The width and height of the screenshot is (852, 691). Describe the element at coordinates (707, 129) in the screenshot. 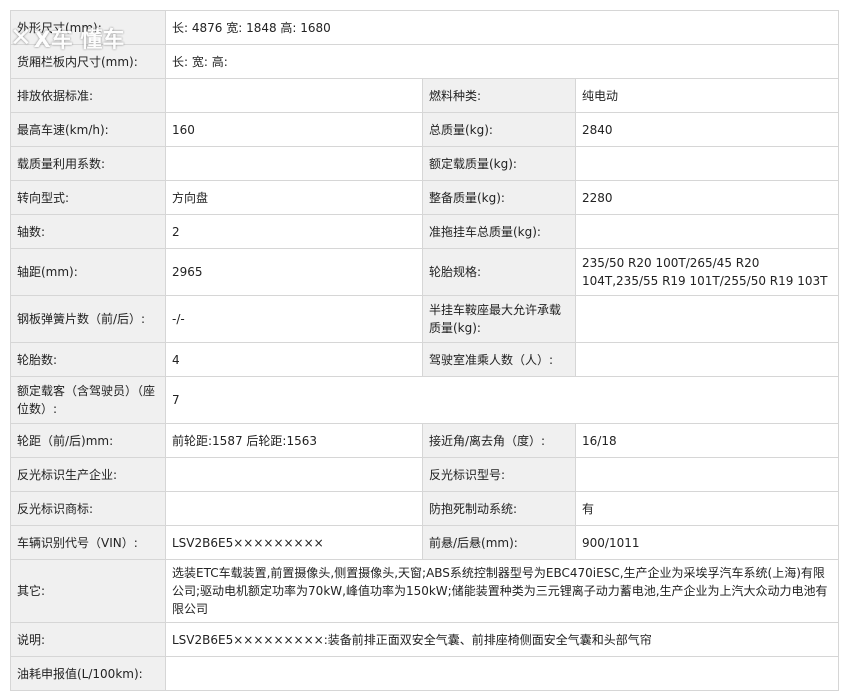

I see `row-value: 2840` at that location.